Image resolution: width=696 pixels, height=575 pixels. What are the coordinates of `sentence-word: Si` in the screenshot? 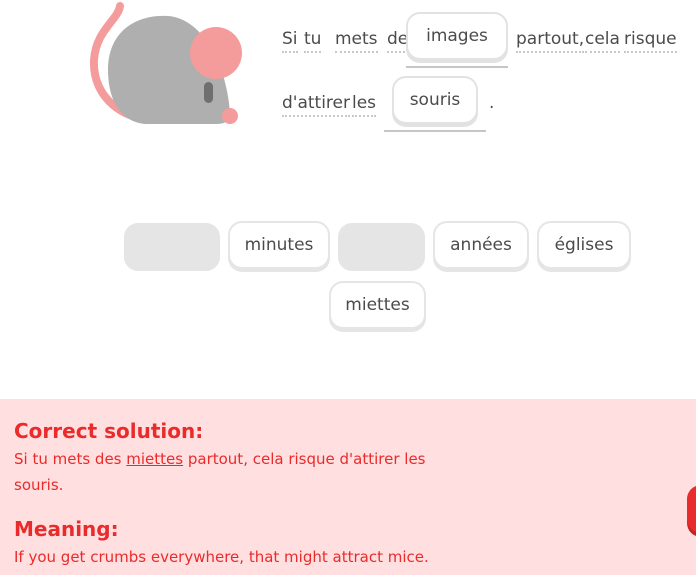 It's located at (290, 40).